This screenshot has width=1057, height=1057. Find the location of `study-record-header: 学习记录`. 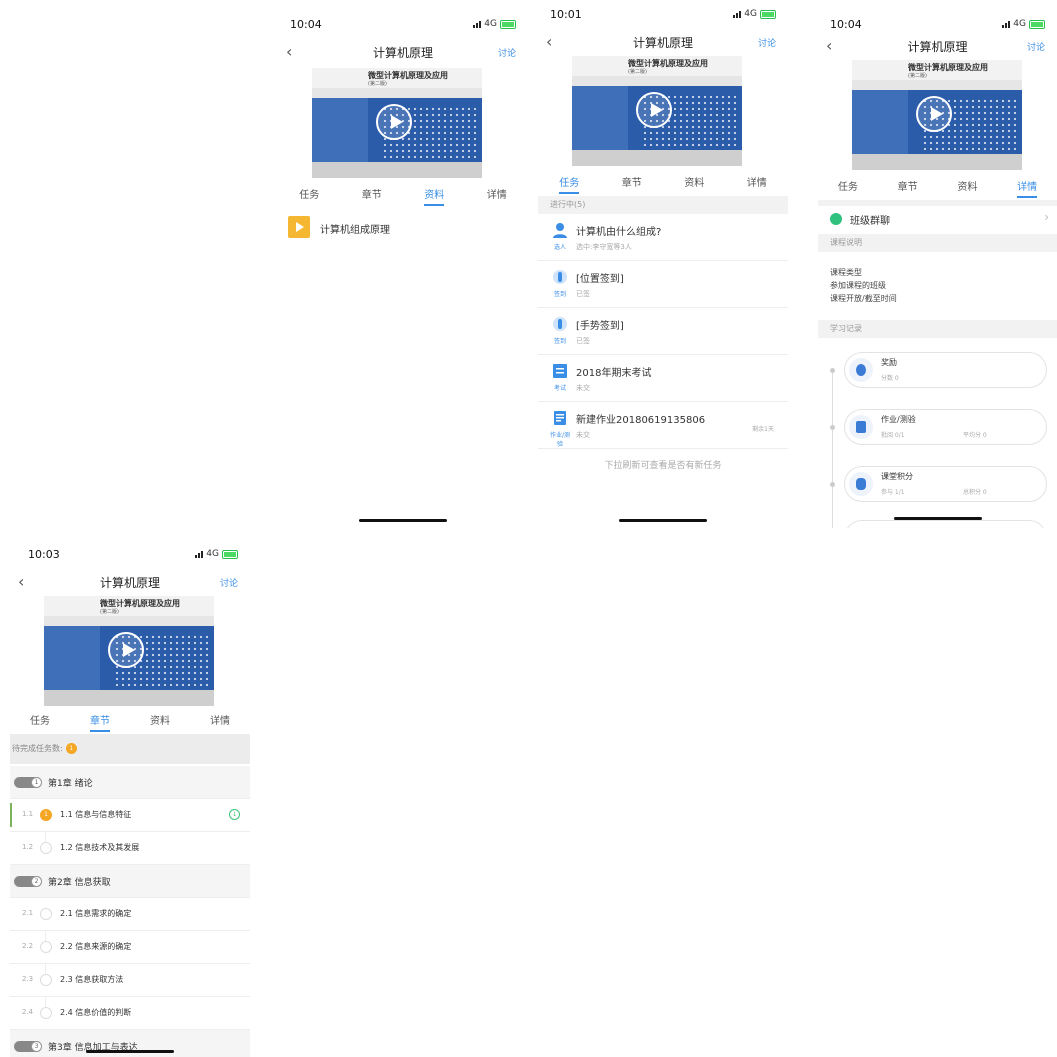

study-record-header: 学习记录 is located at coordinates (937, 329).